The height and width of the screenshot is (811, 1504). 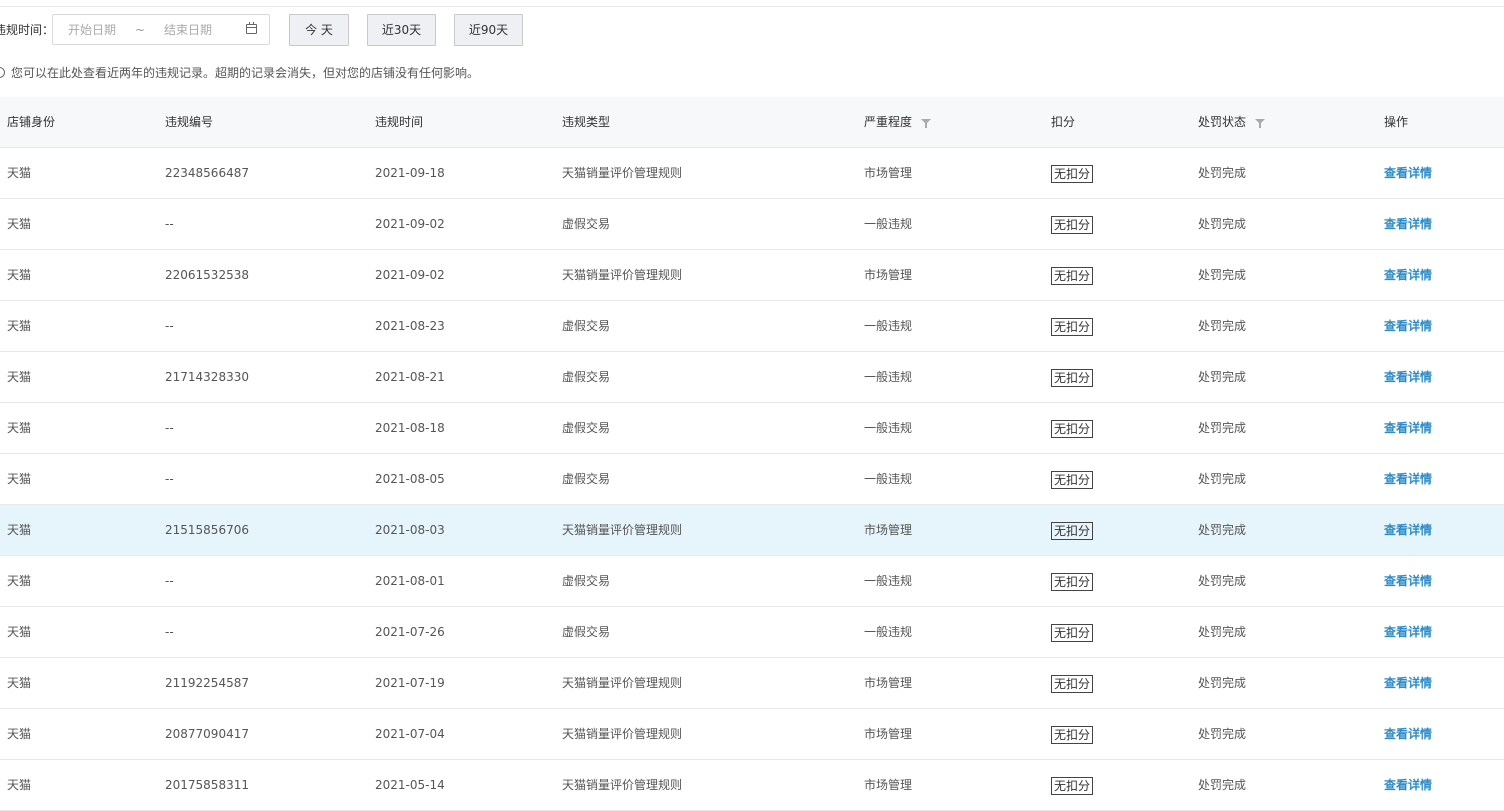 What do you see at coordinates (926, 123) in the screenshot?
I see `severity-filter-icon` at bounding box center [926, 123].